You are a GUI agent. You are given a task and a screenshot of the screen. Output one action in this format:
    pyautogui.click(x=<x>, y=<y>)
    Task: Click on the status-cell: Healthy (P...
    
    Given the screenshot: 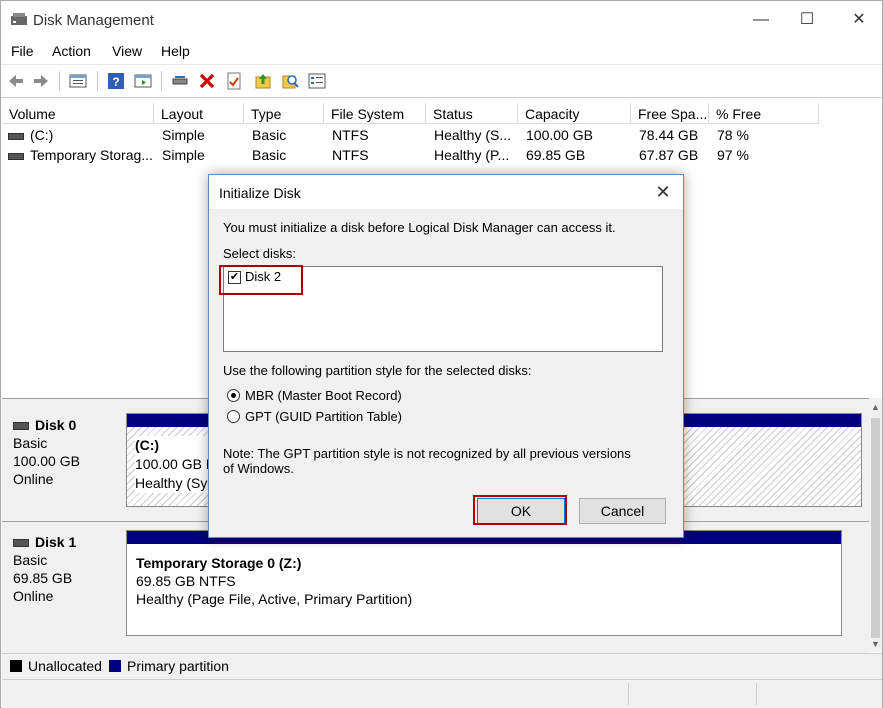 What is the action you would take?
    pyautogui.click(x=472, y=155)
    